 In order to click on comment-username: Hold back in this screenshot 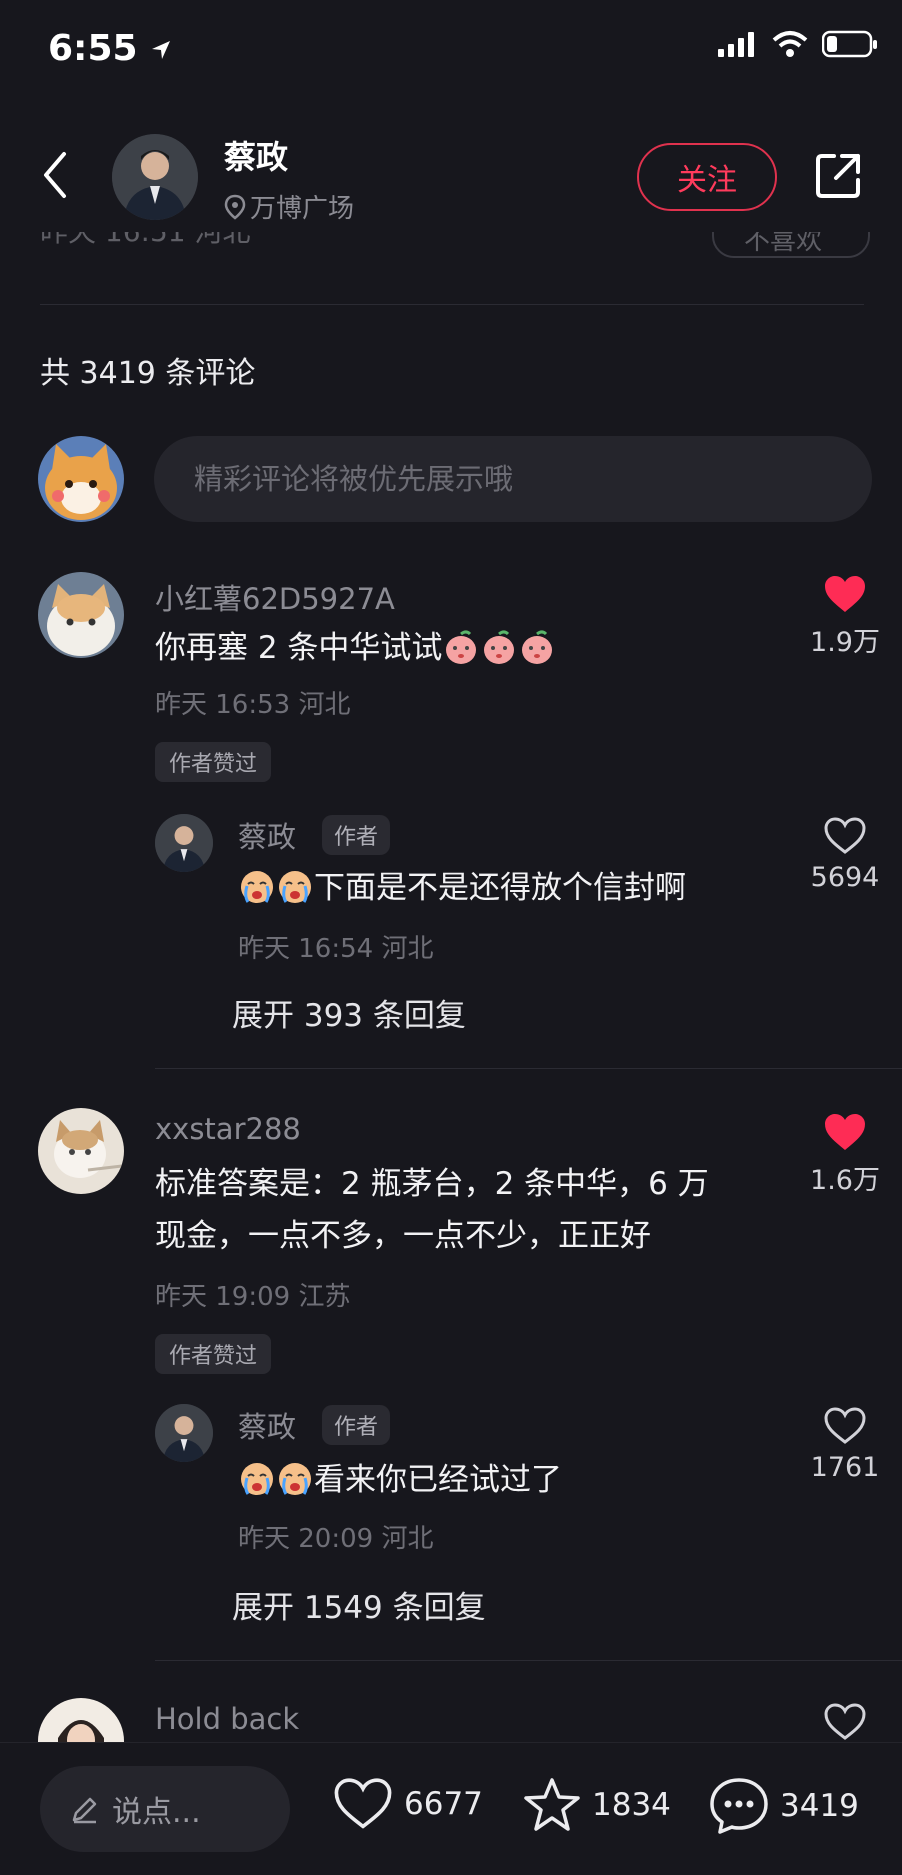, I will do `click(227, 1719)`.